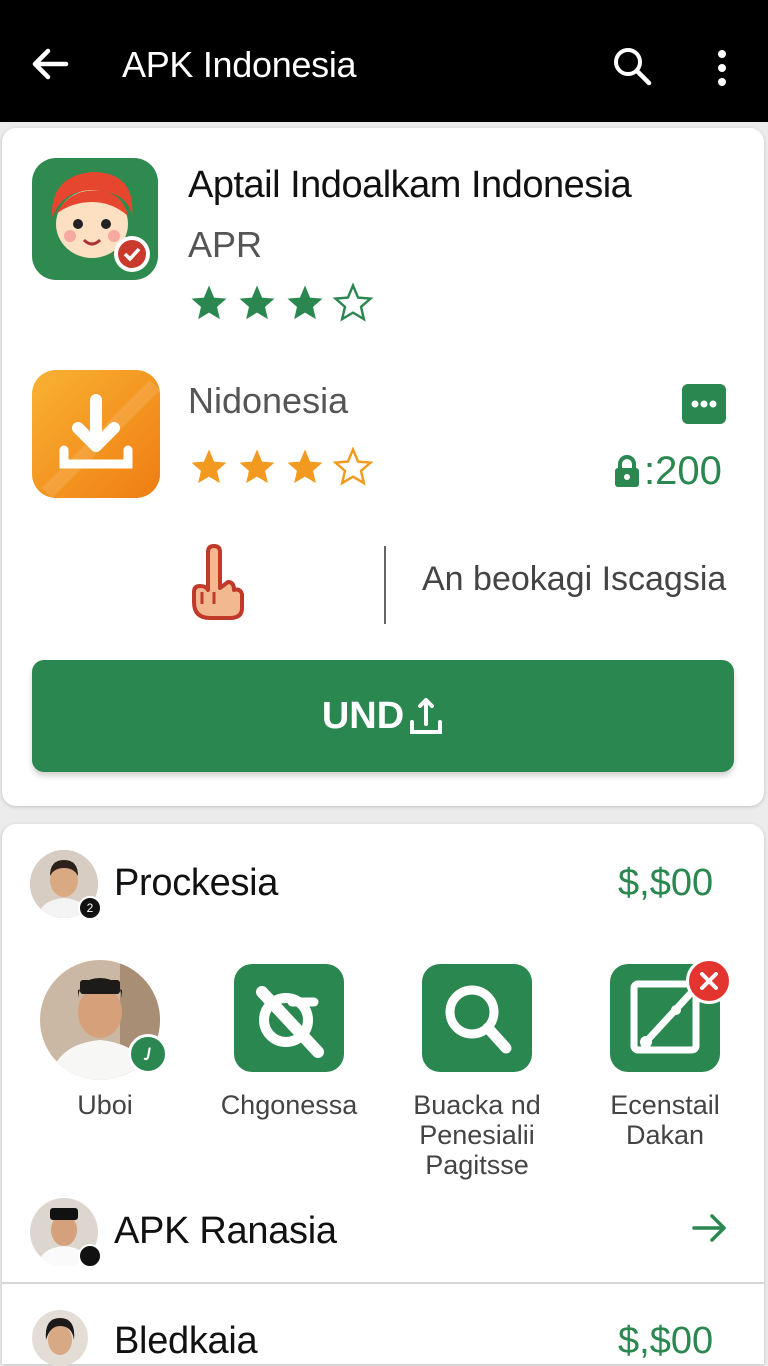  What do you see at coordinates (239, 64) in the screenshot?
I see `app-bar-title: APK Indonesia` at bounding box center [239, 64].